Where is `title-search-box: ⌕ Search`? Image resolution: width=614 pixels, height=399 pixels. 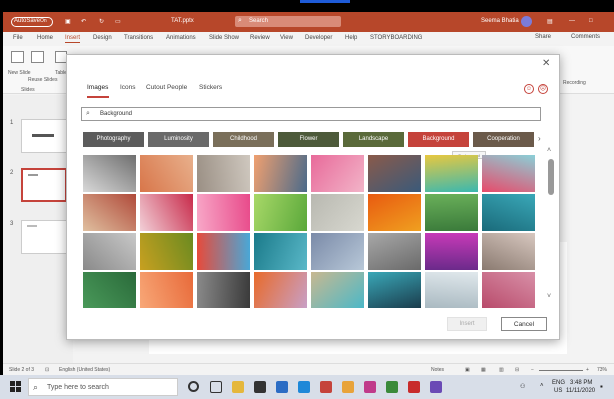
title-search-box: ⌕ Search is located at coordinates (288, 21).